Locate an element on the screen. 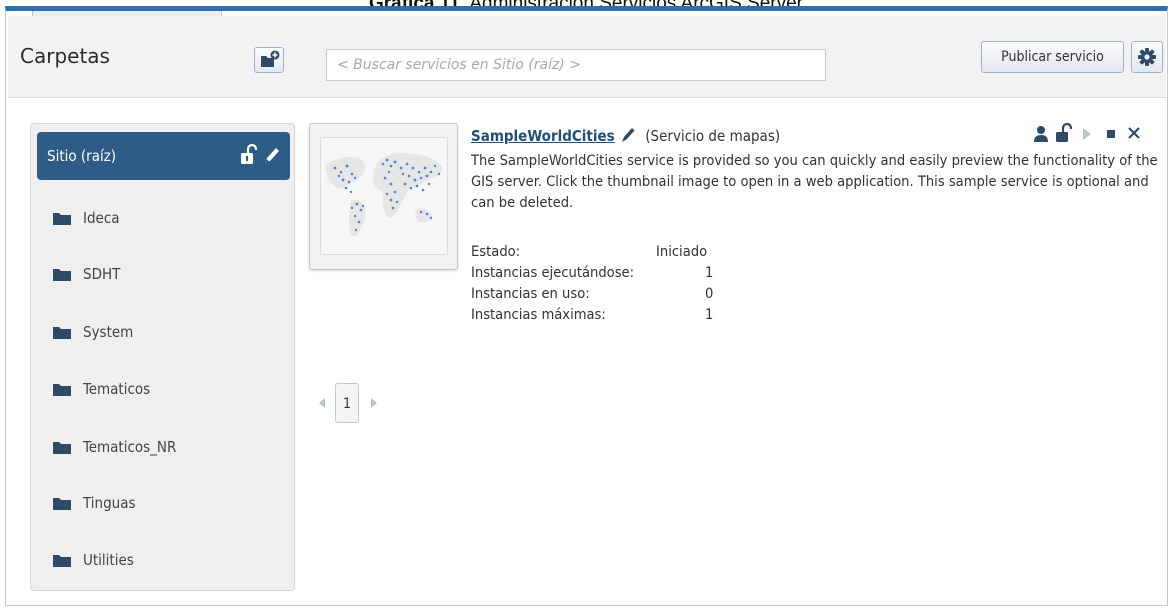 The image size is (1172, 608). search-input is located at coordinates (576, 65).